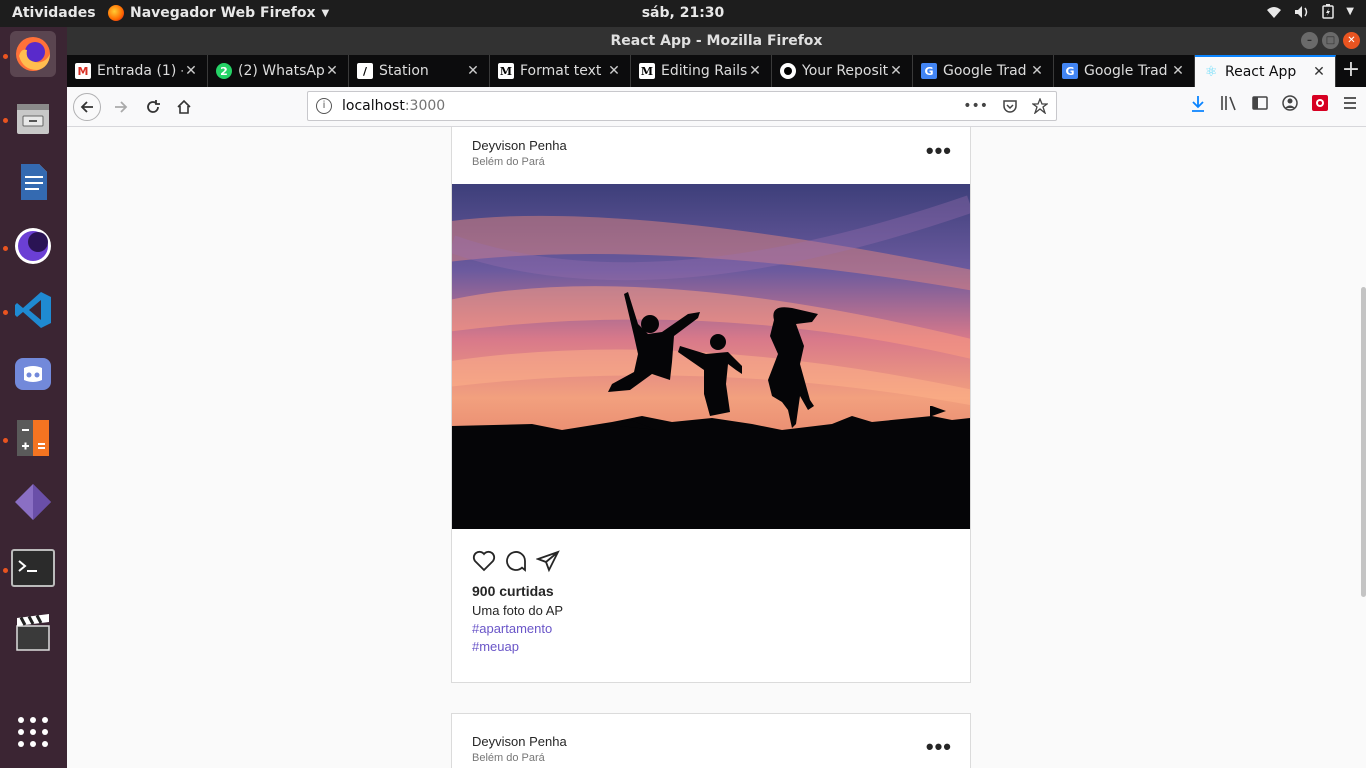  I want to click on tab-label: React App, so click(1261, 72).